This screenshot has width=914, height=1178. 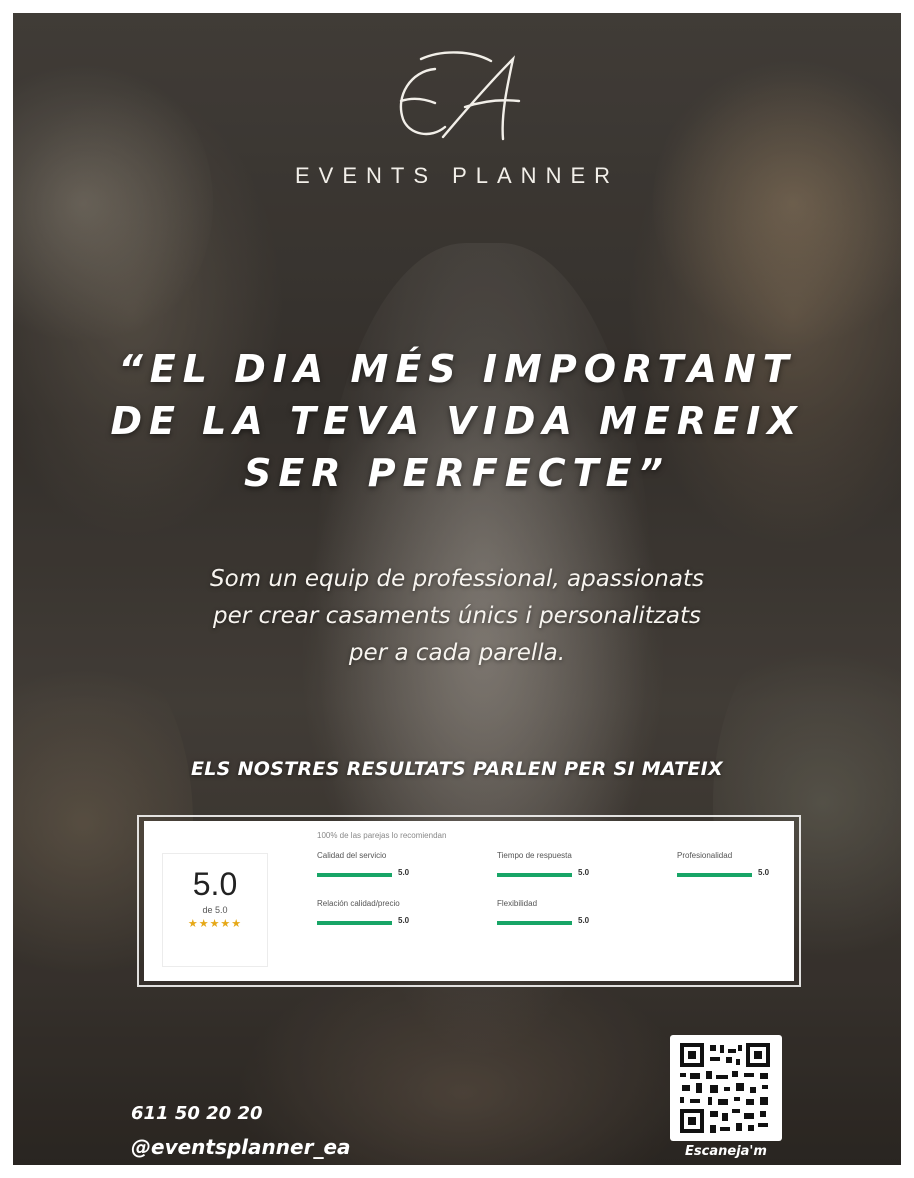 I want to click on qr-code-container, so click(x=726, y=1088).